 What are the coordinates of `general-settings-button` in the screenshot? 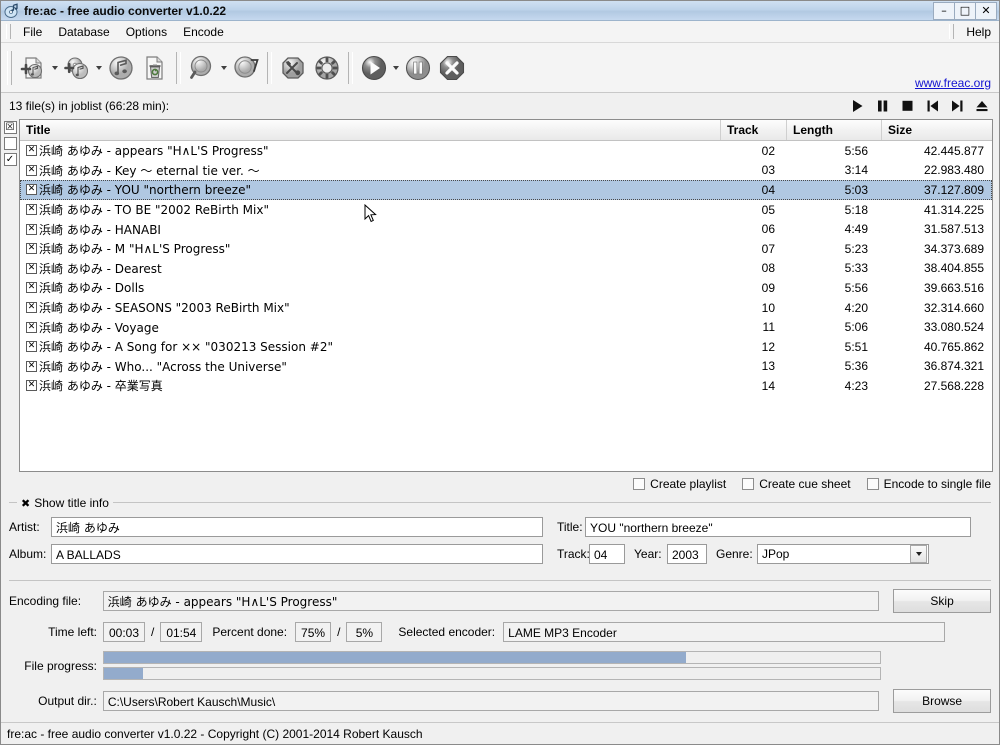 It's located at (293, 68).